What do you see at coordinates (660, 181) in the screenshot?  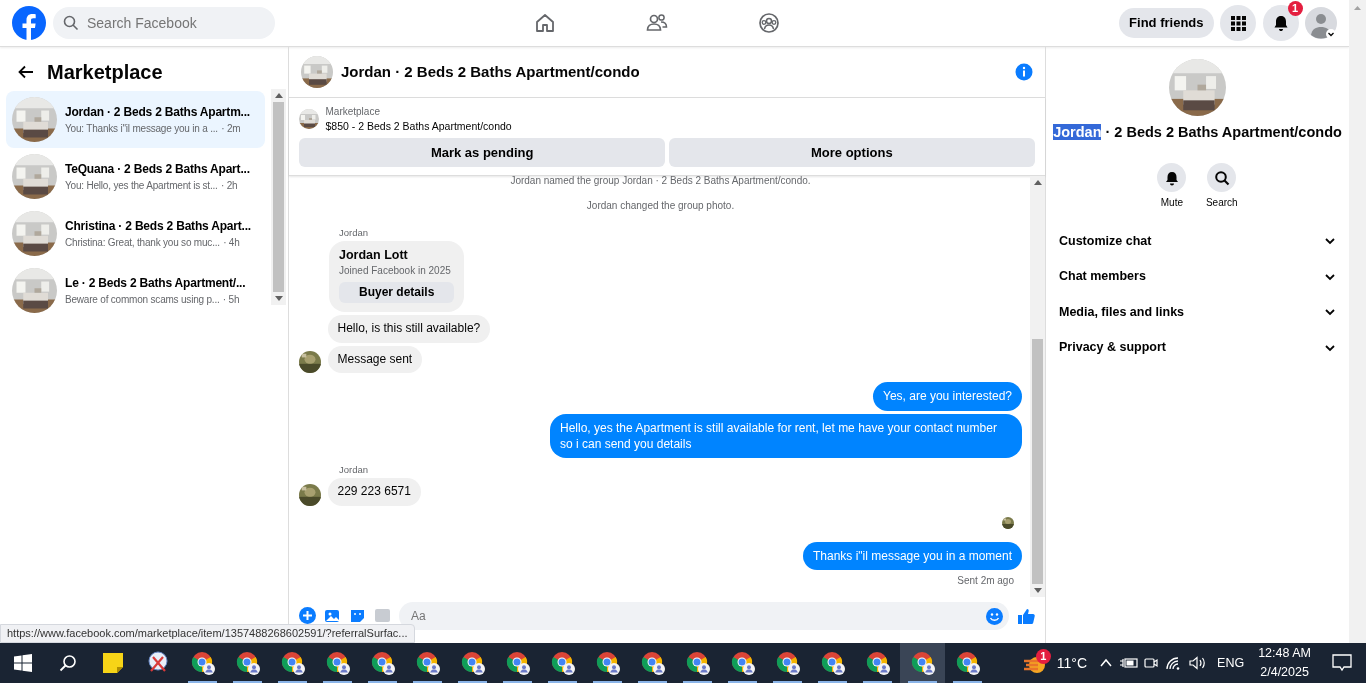 I see `system-message: Jordan named the group Jordan · 2 Beds 2 Baths Apartment/condo.` at bounding box center [660, 181].